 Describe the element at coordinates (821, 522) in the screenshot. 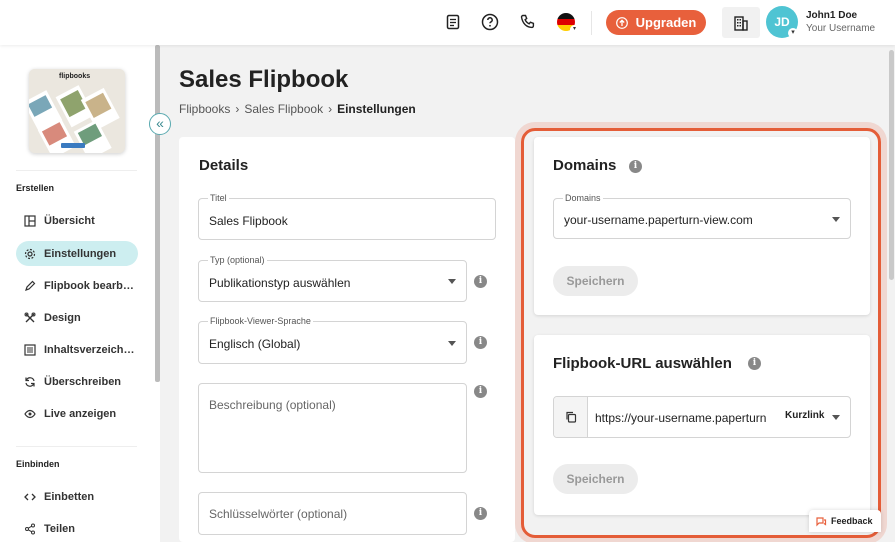

I see `feedback-icon` at that location.